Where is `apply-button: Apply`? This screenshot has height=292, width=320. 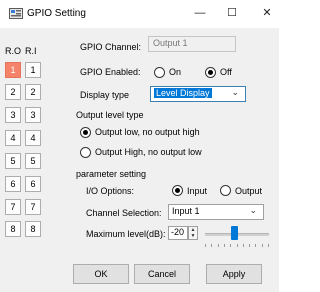 apply-button: Apply is located at coordinates (234, 274).